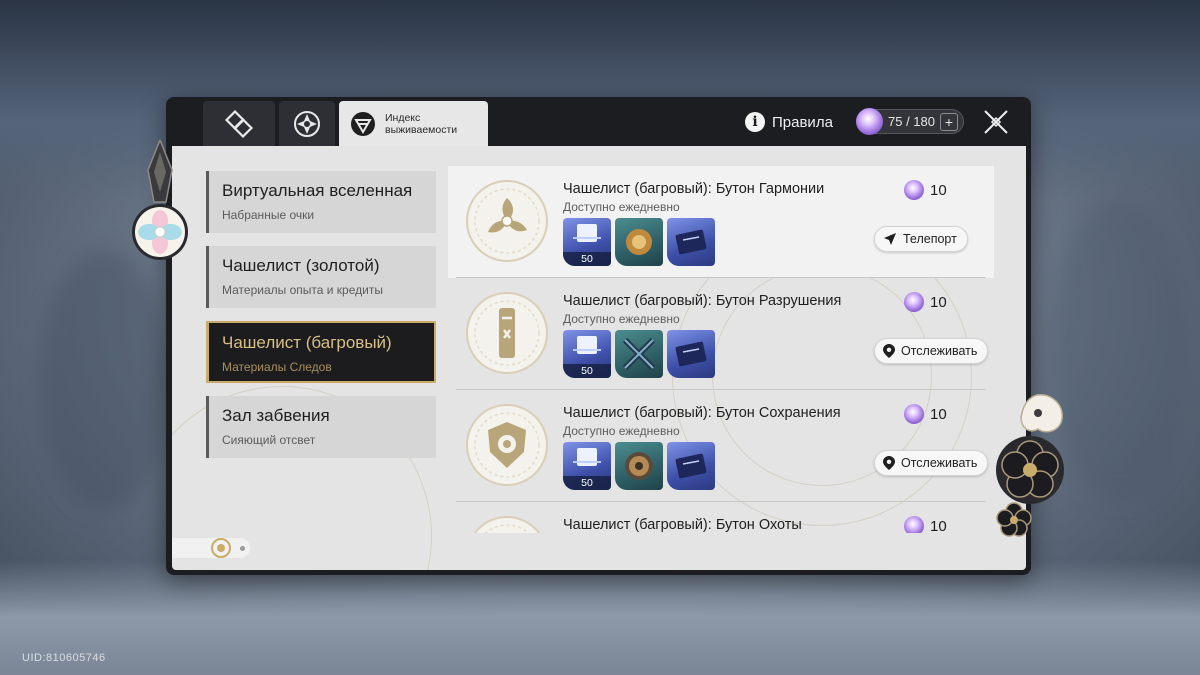 The width and height of the screenshot is (1200, 675). I want to click on trailblaze-power: 75 / 180 +, so click(910, 121).